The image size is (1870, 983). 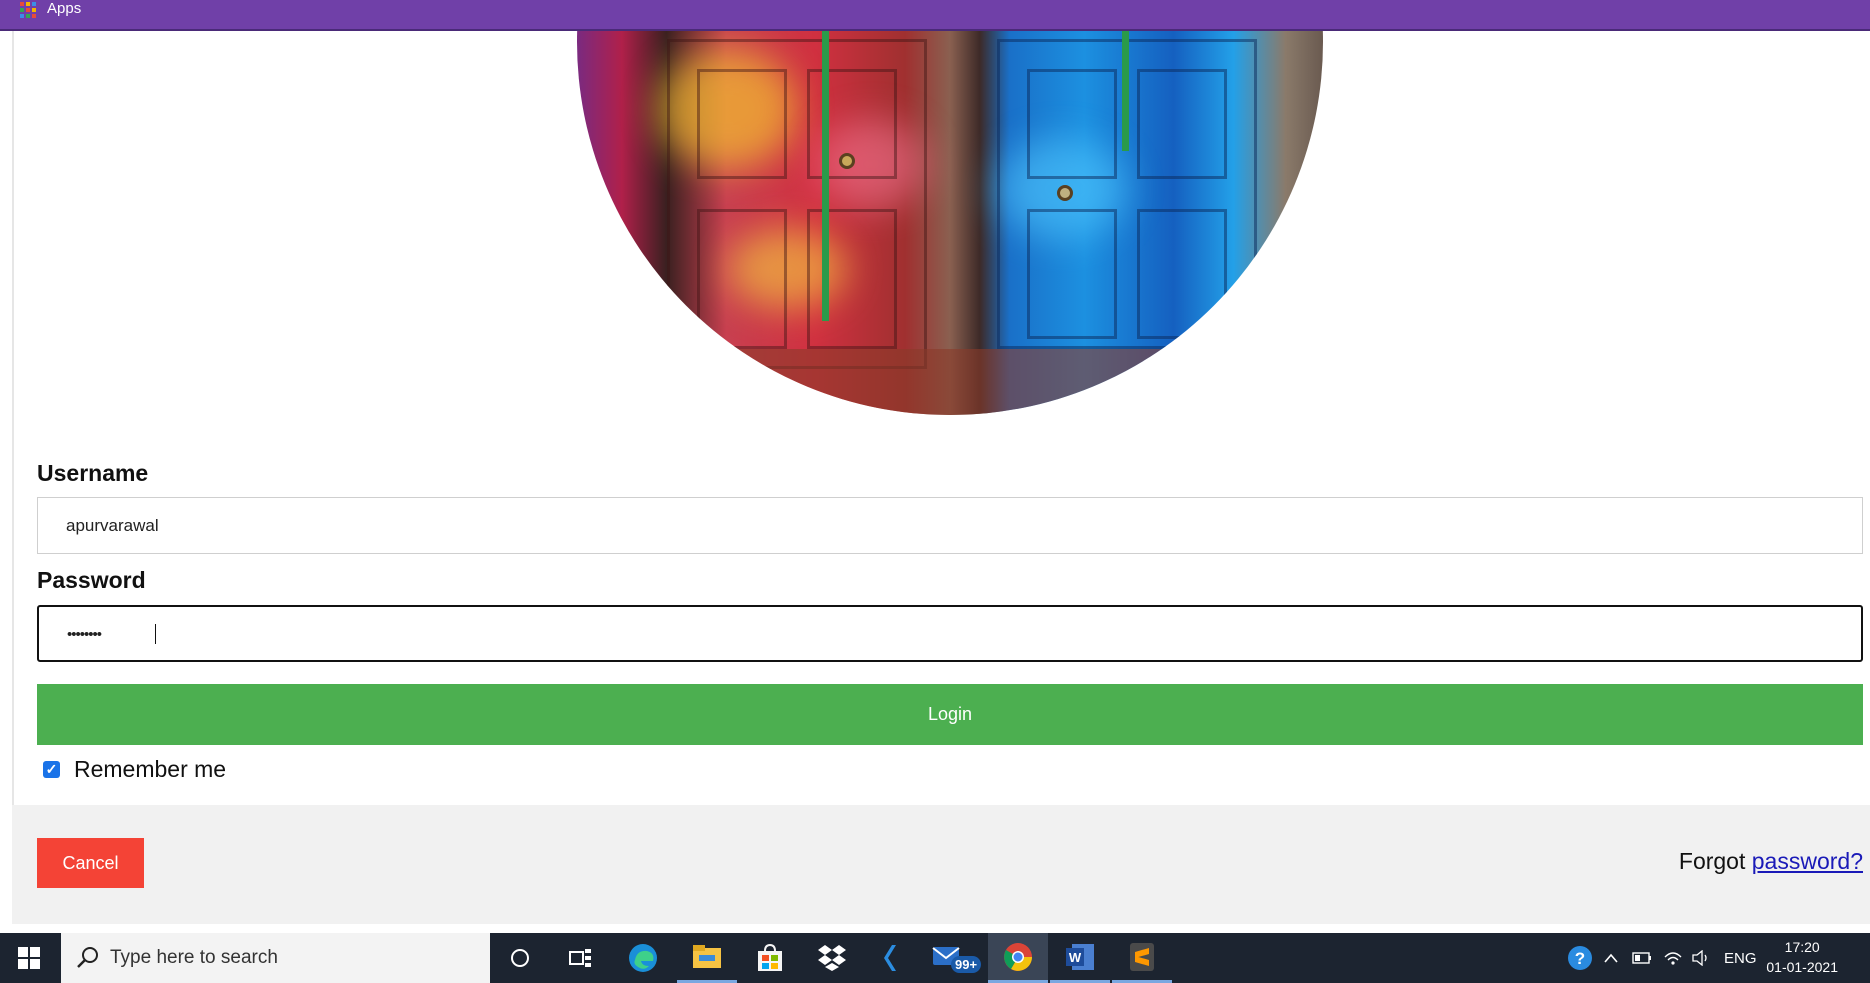 What do you see at coordinates (1740, 958) in the screenshot?
I see `language-indicator: ENG` at bounding box center [1740, 958].